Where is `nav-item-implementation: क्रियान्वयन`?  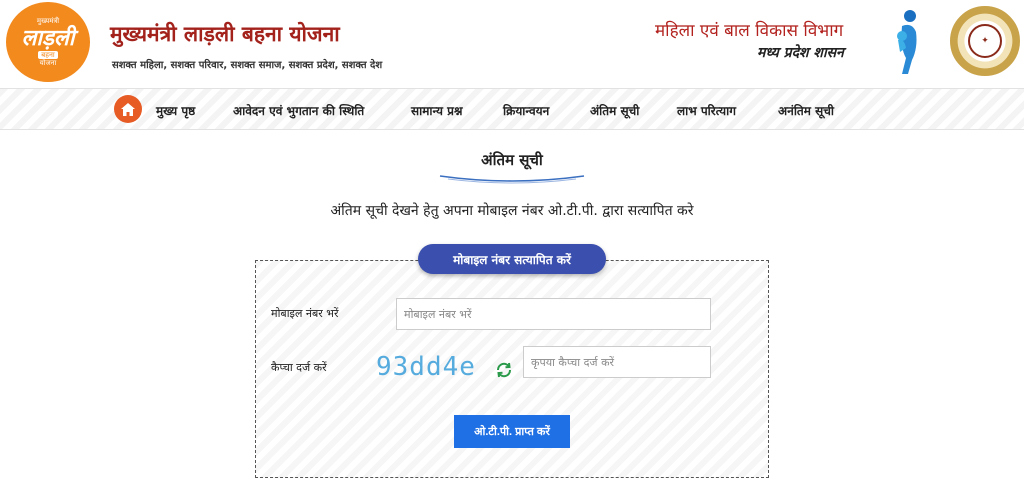
nav-item-implementation: क्रियान्वयन is located at coordinates (526, 110).